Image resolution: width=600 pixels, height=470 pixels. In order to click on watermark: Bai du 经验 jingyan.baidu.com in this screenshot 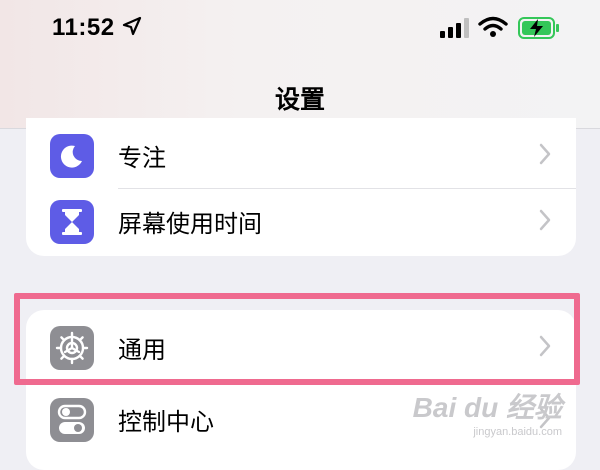, I will do `click(487, 412)`.